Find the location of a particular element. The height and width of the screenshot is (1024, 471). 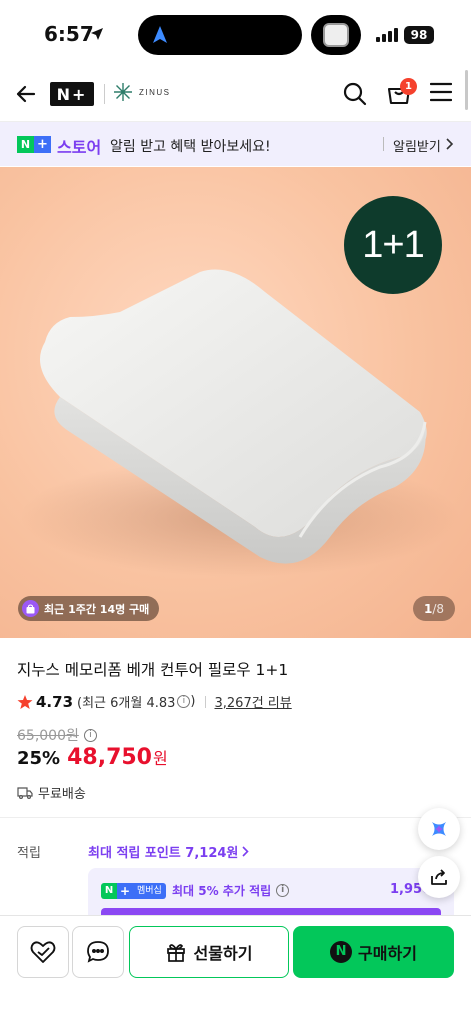

currency-unit: 원 is located at coordinates (160, 758).